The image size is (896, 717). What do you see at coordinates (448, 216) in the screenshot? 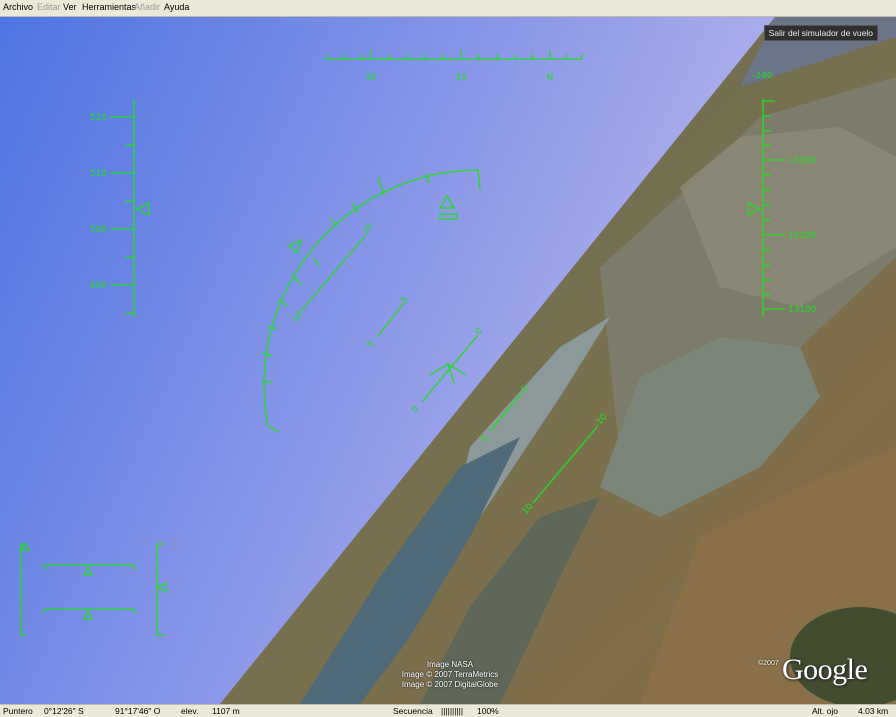
I see `slip-indicator` at bounding box center [448, 216].